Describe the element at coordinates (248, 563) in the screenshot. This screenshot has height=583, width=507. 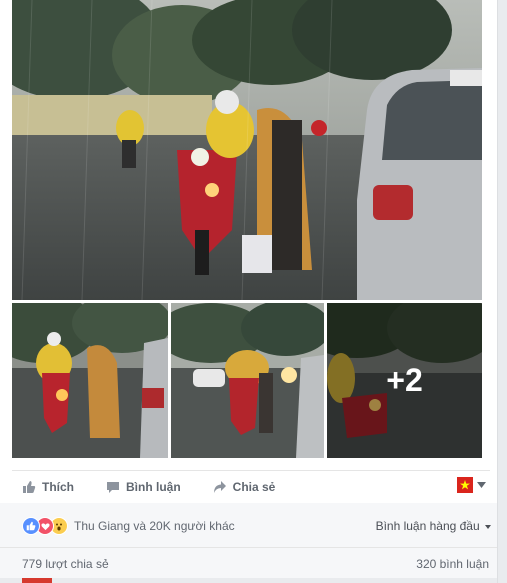
I see `post-counts: 779 lượt chia sẻ 320 bình luận` at that location.